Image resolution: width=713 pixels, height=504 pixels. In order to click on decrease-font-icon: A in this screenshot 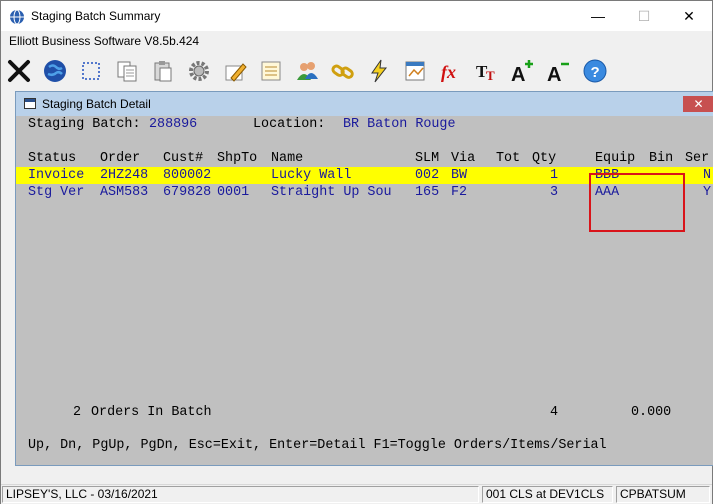, I will do `click(558, 70)`.